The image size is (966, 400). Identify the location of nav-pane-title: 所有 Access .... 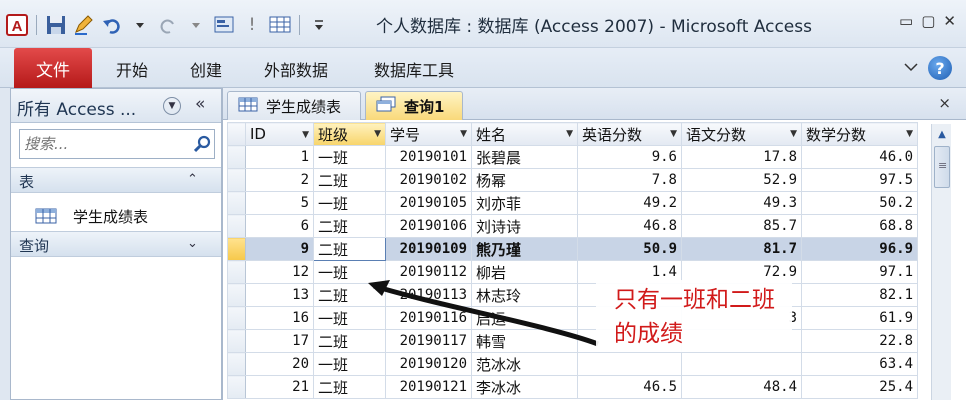
(76, 107).